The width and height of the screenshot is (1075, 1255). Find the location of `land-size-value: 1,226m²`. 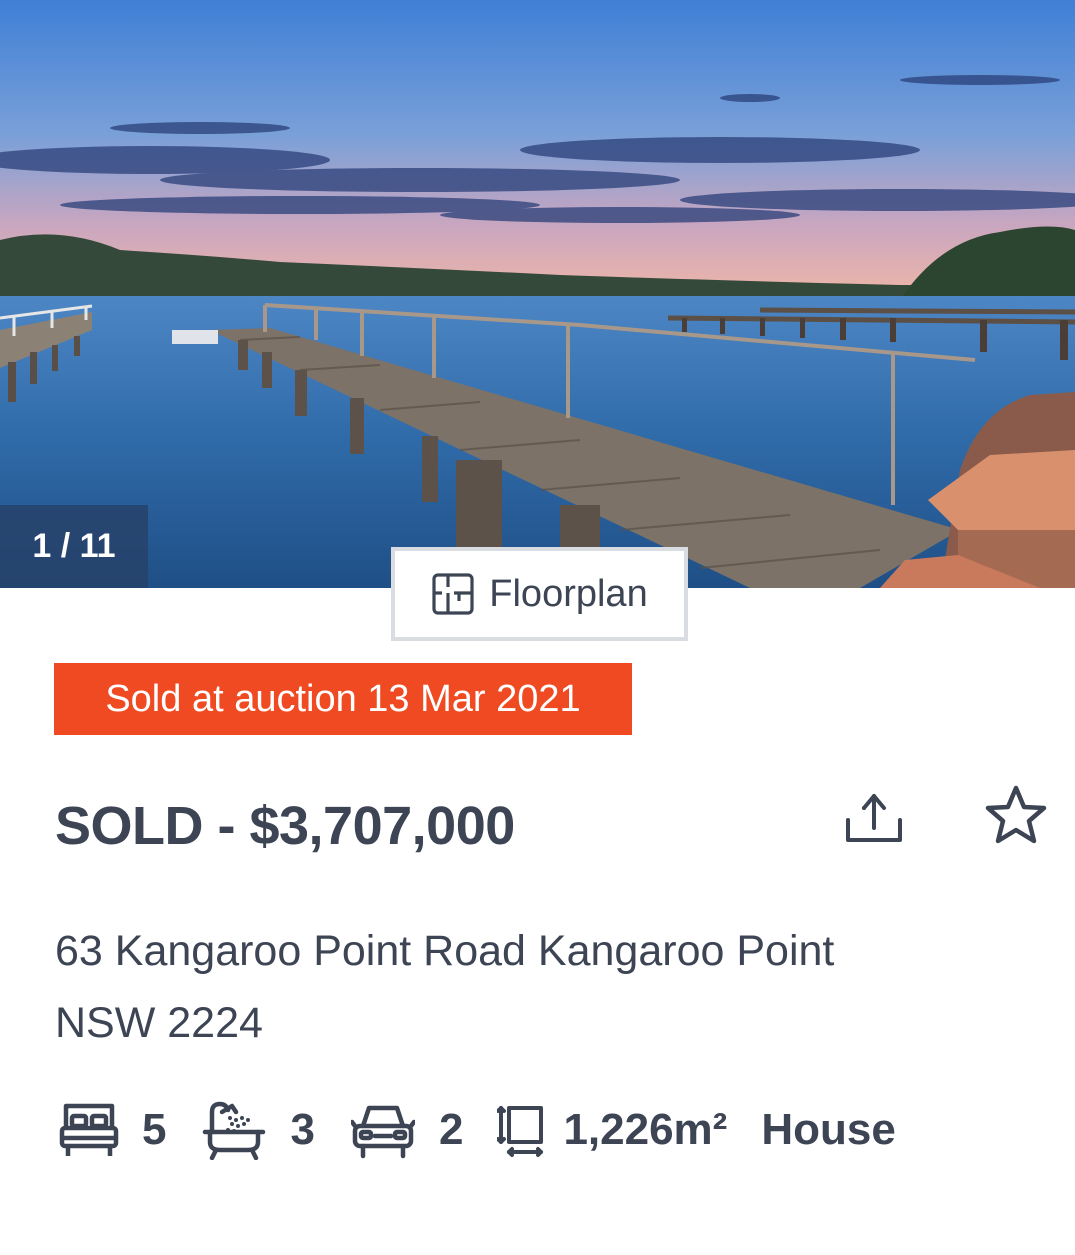

land-size-value: 1,226m² is located at coordinates (645, 1129).